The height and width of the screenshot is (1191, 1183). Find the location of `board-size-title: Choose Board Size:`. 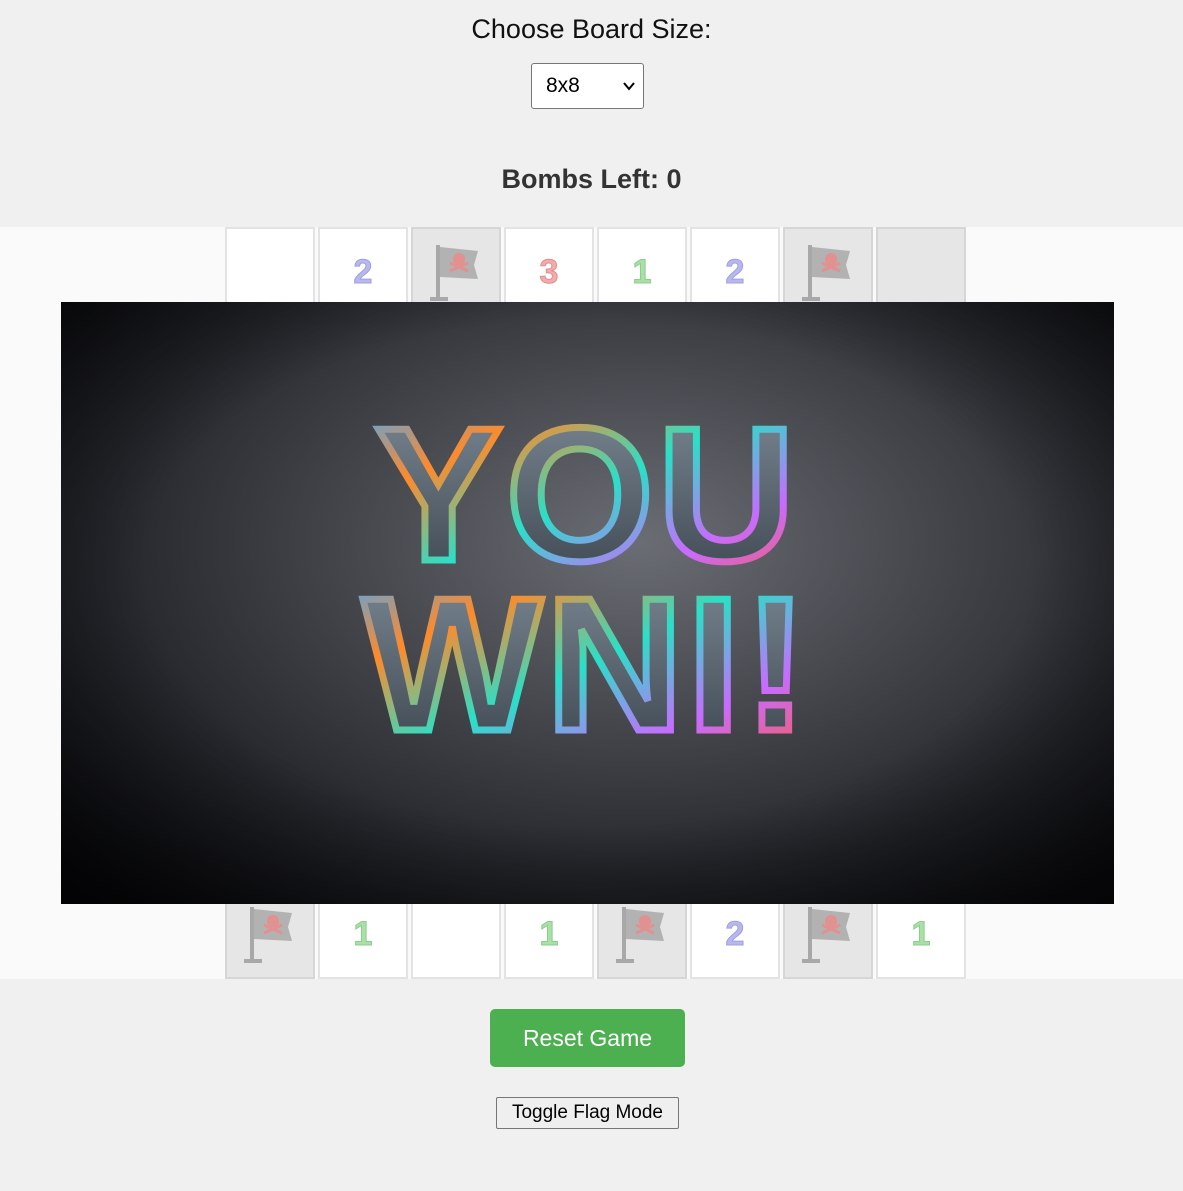

board-size-title: Choose Board Size: is located at coordinates (591, 29).